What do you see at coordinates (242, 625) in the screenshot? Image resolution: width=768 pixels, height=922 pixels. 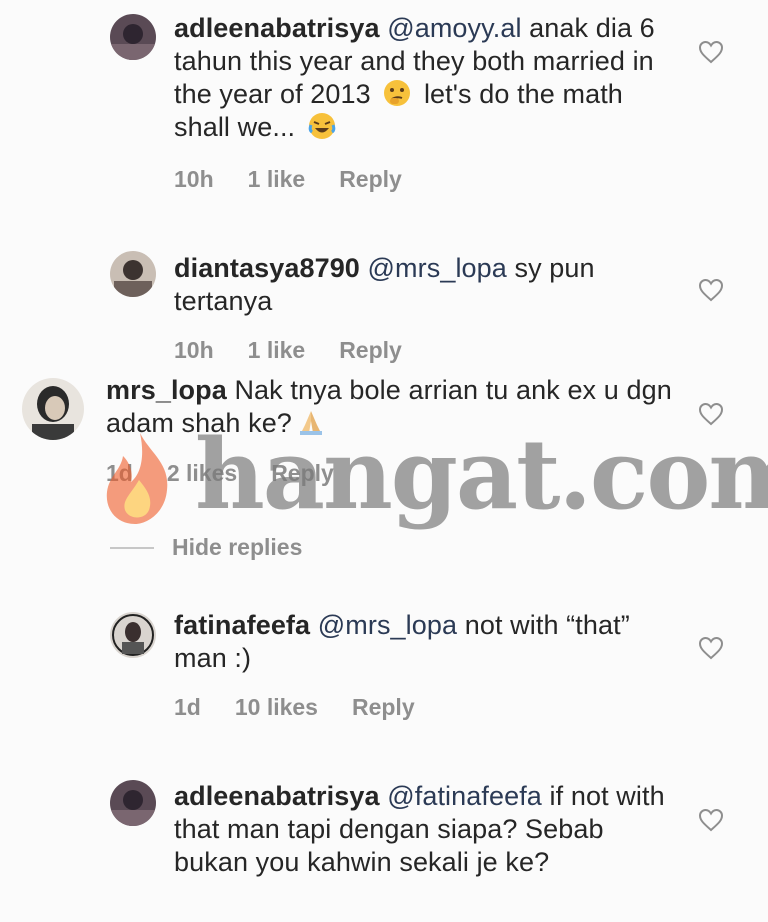 I see `comment-username: fatinafeefa` at bounding box center [242, 625].